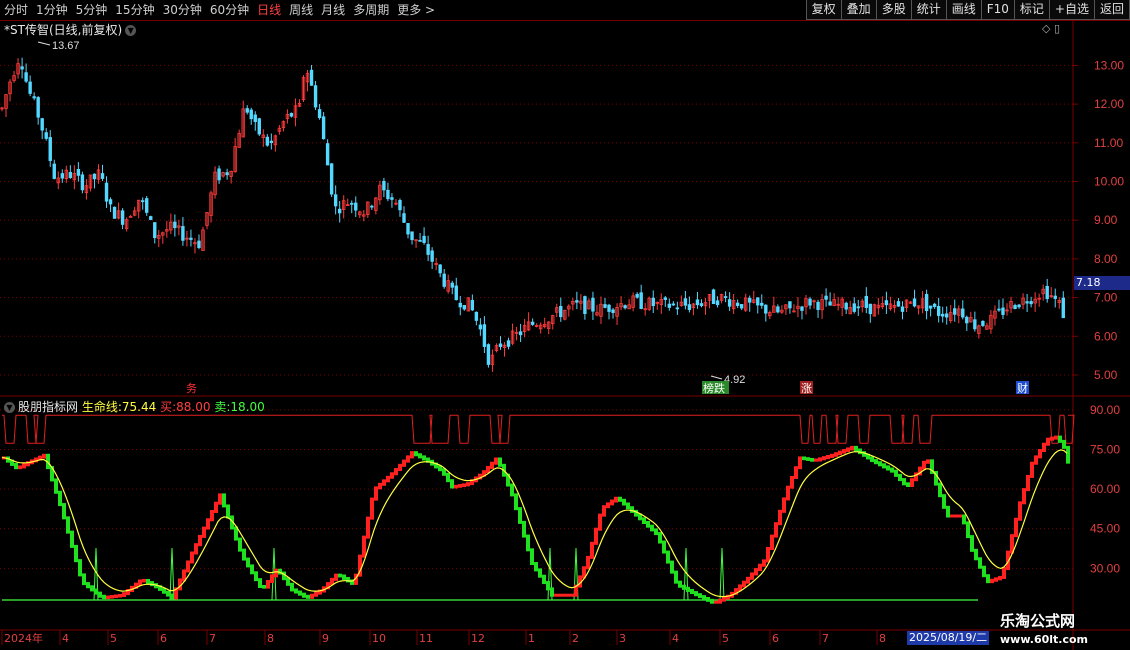 The width and height of the screenshot is (1130, 650). What do you see at coordinates (63, 30) in the screenshot?
I see `stock-name: *ST传智(日线,前复权)` at bounding box center [63, 30].